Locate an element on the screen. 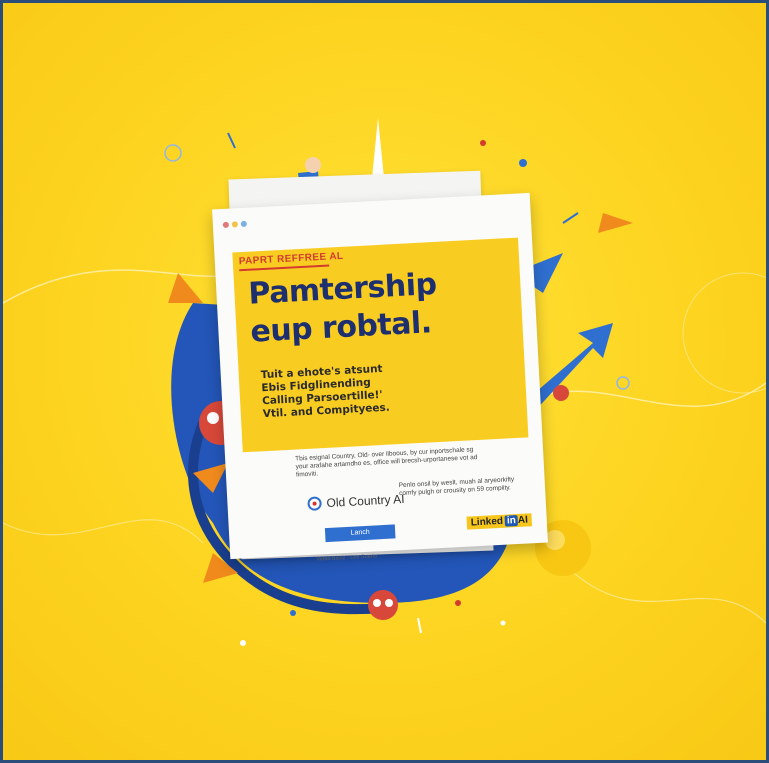  launch-button: Lanch is located at coordinates (360, 533).